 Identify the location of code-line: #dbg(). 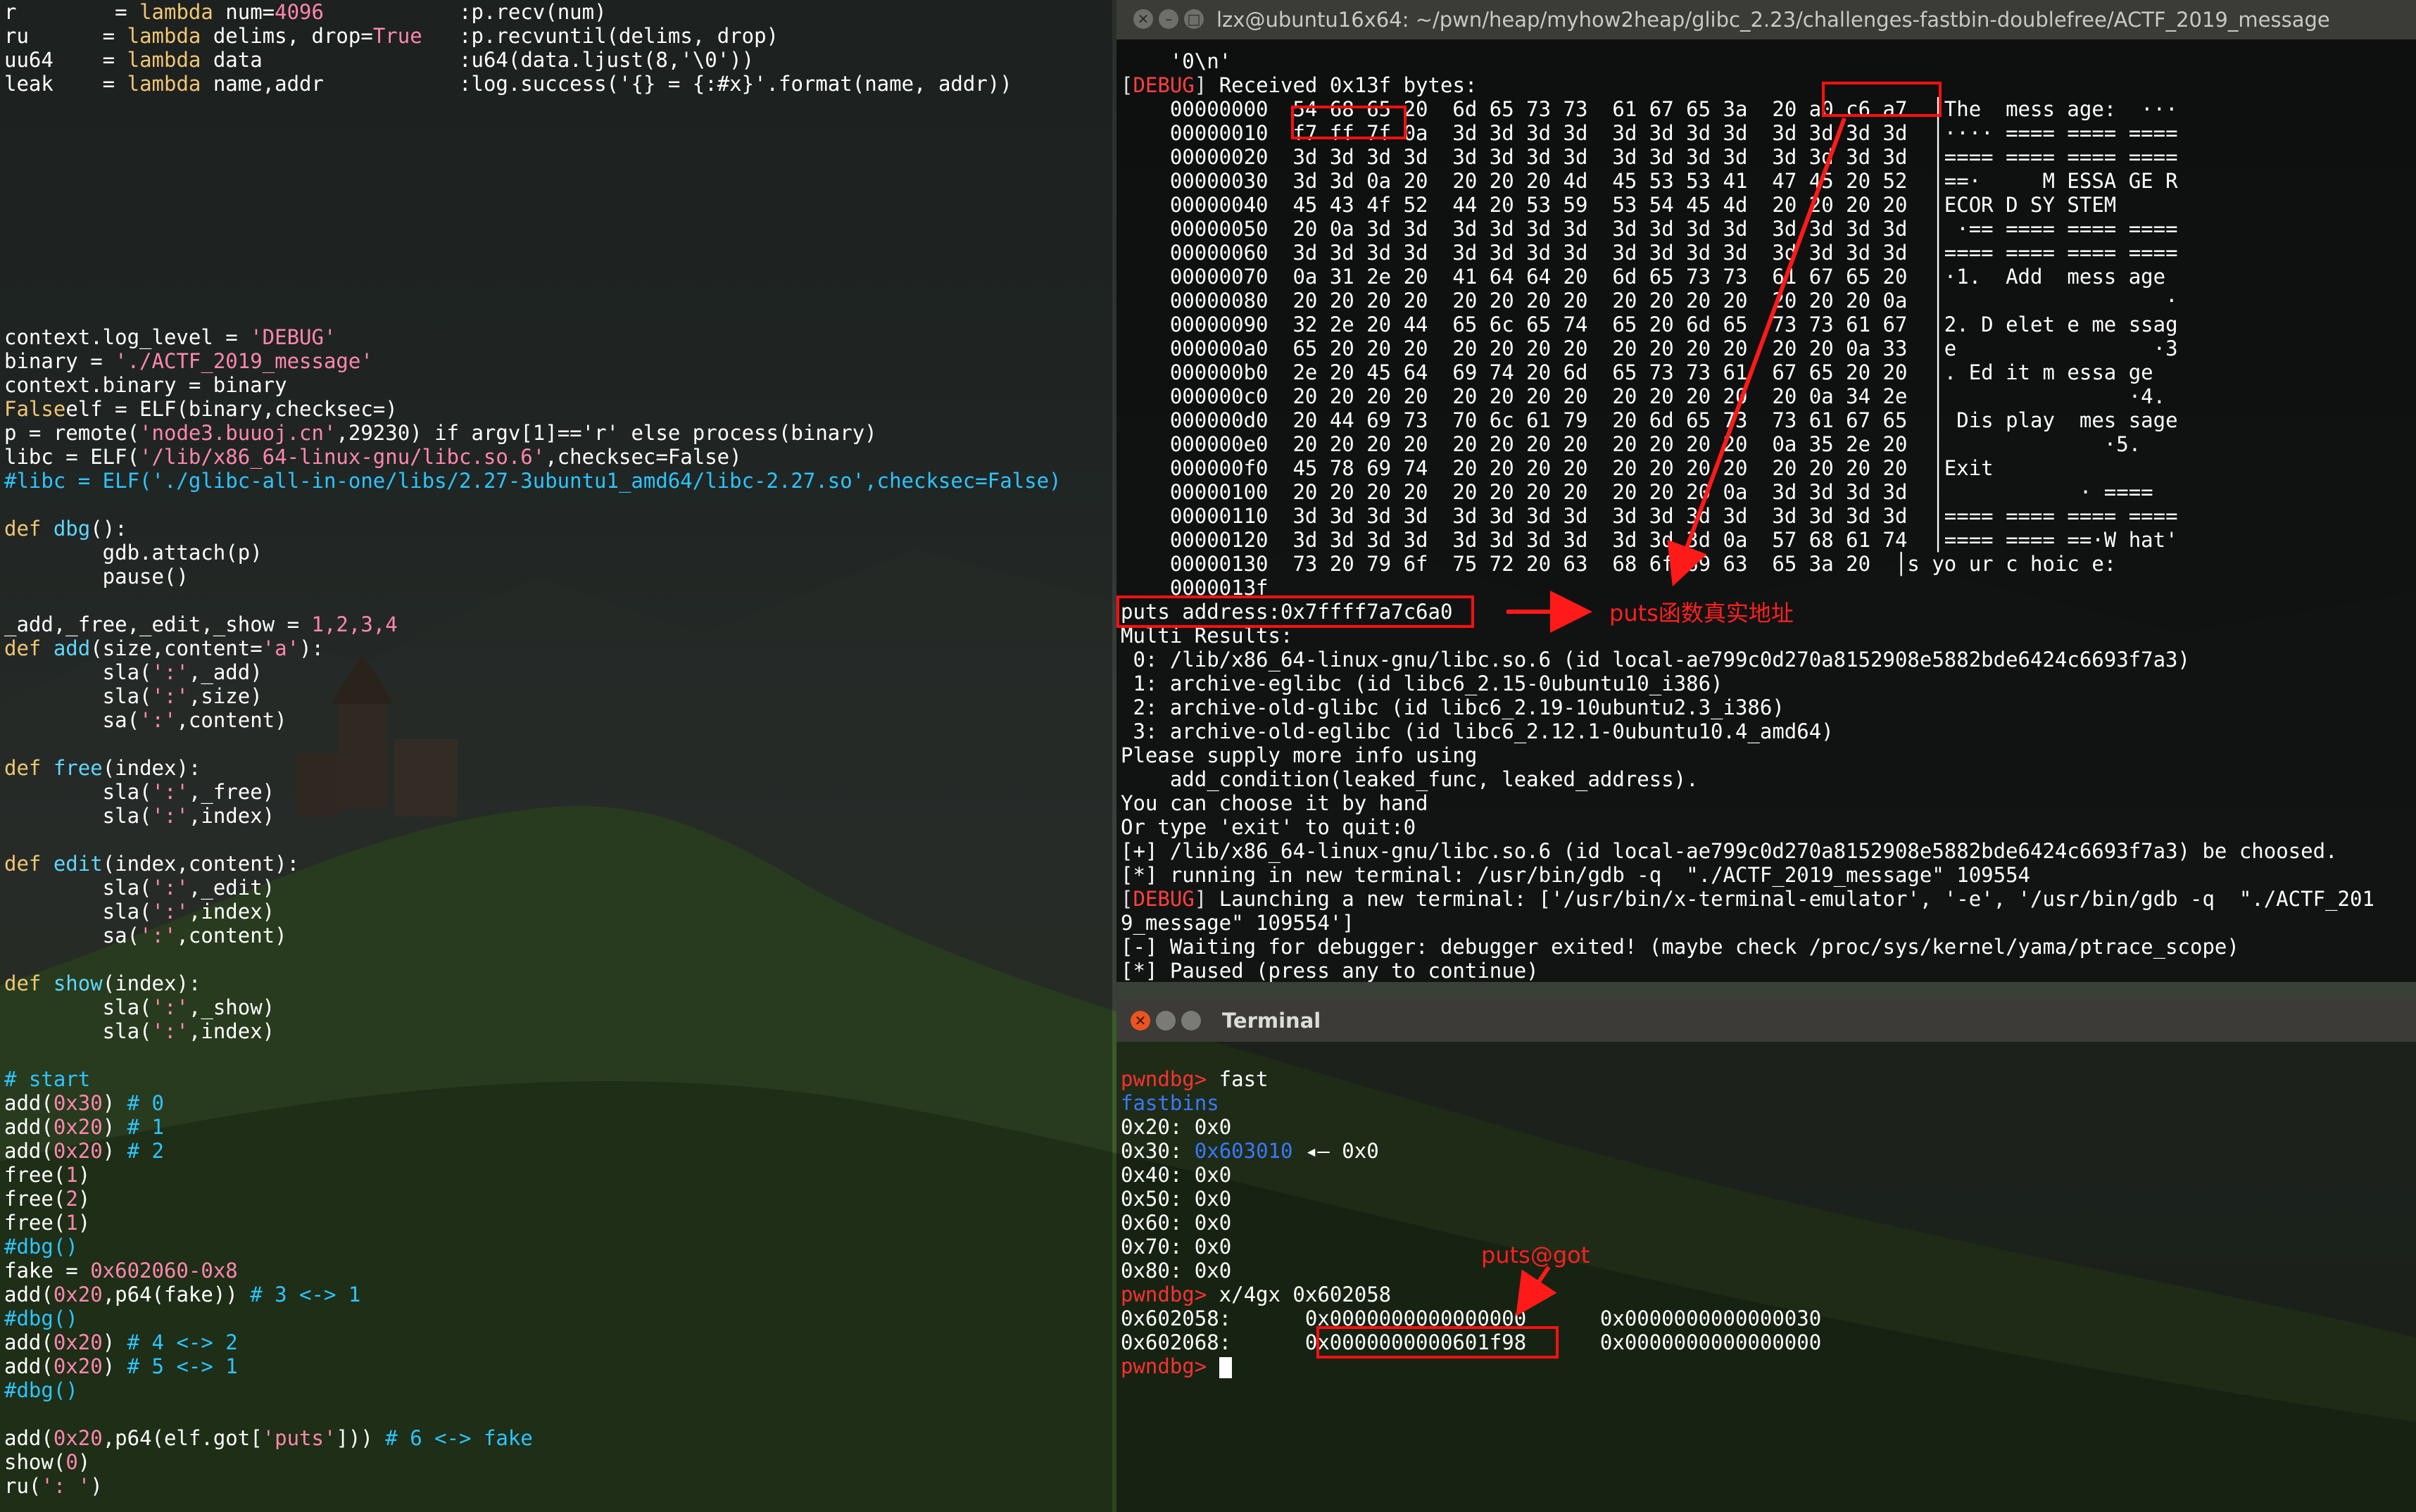
(41, 1318).